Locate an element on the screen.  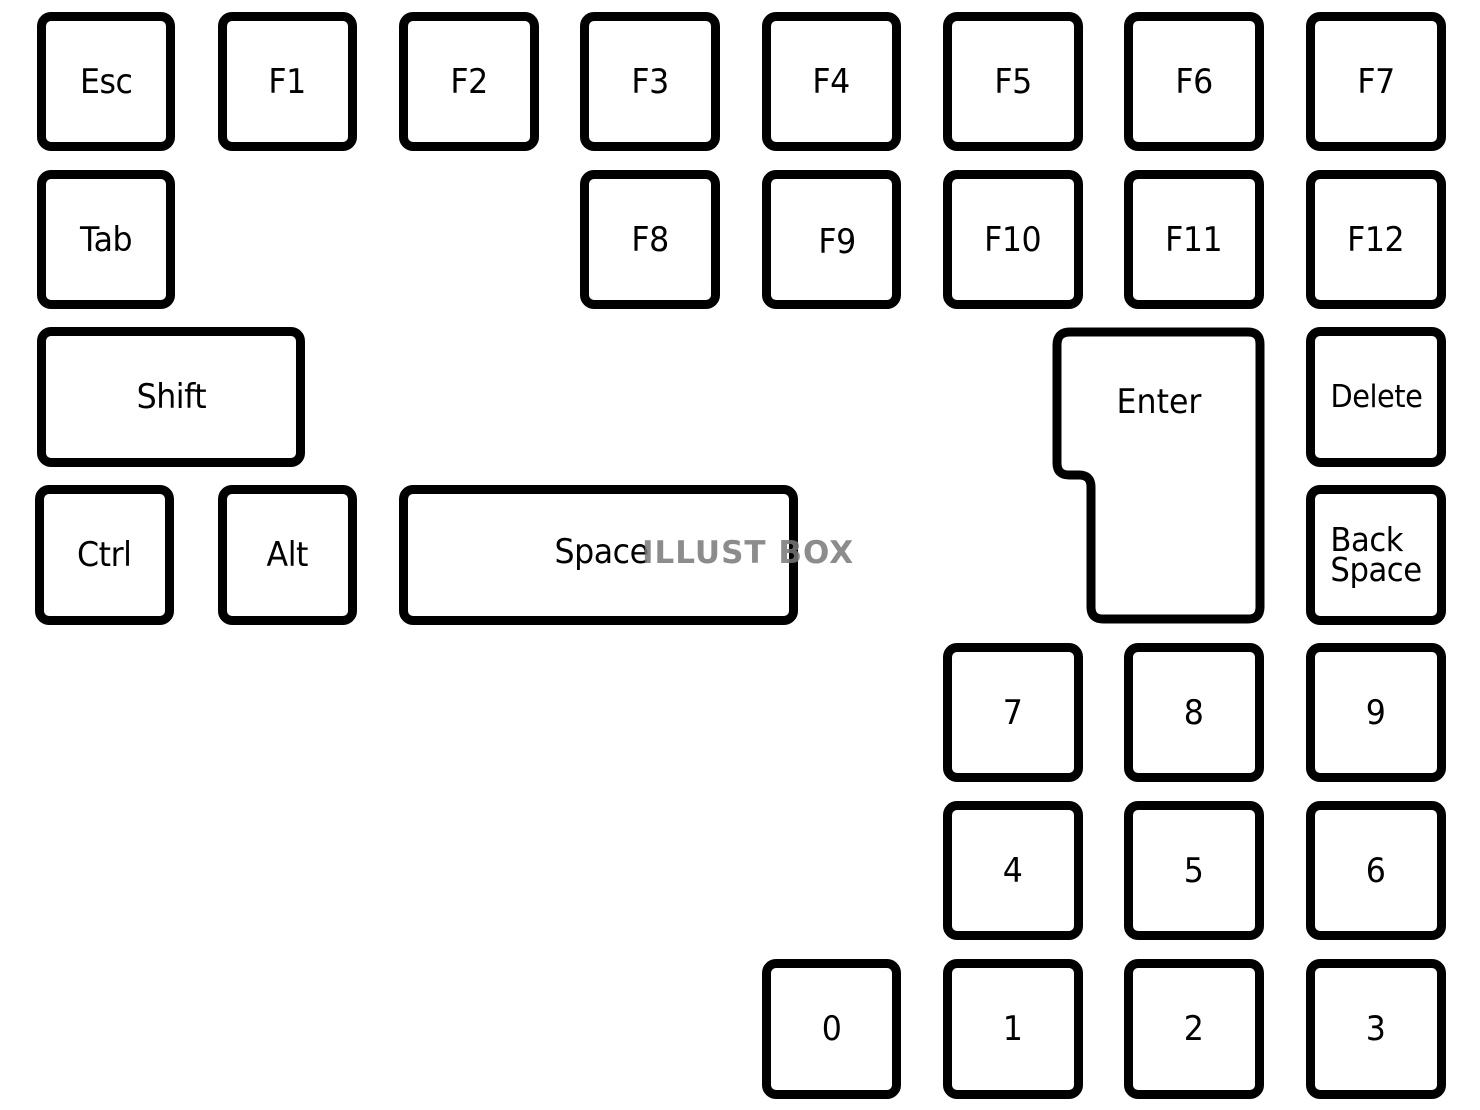
key-f4: F4 is located at coordinates (831, 81).